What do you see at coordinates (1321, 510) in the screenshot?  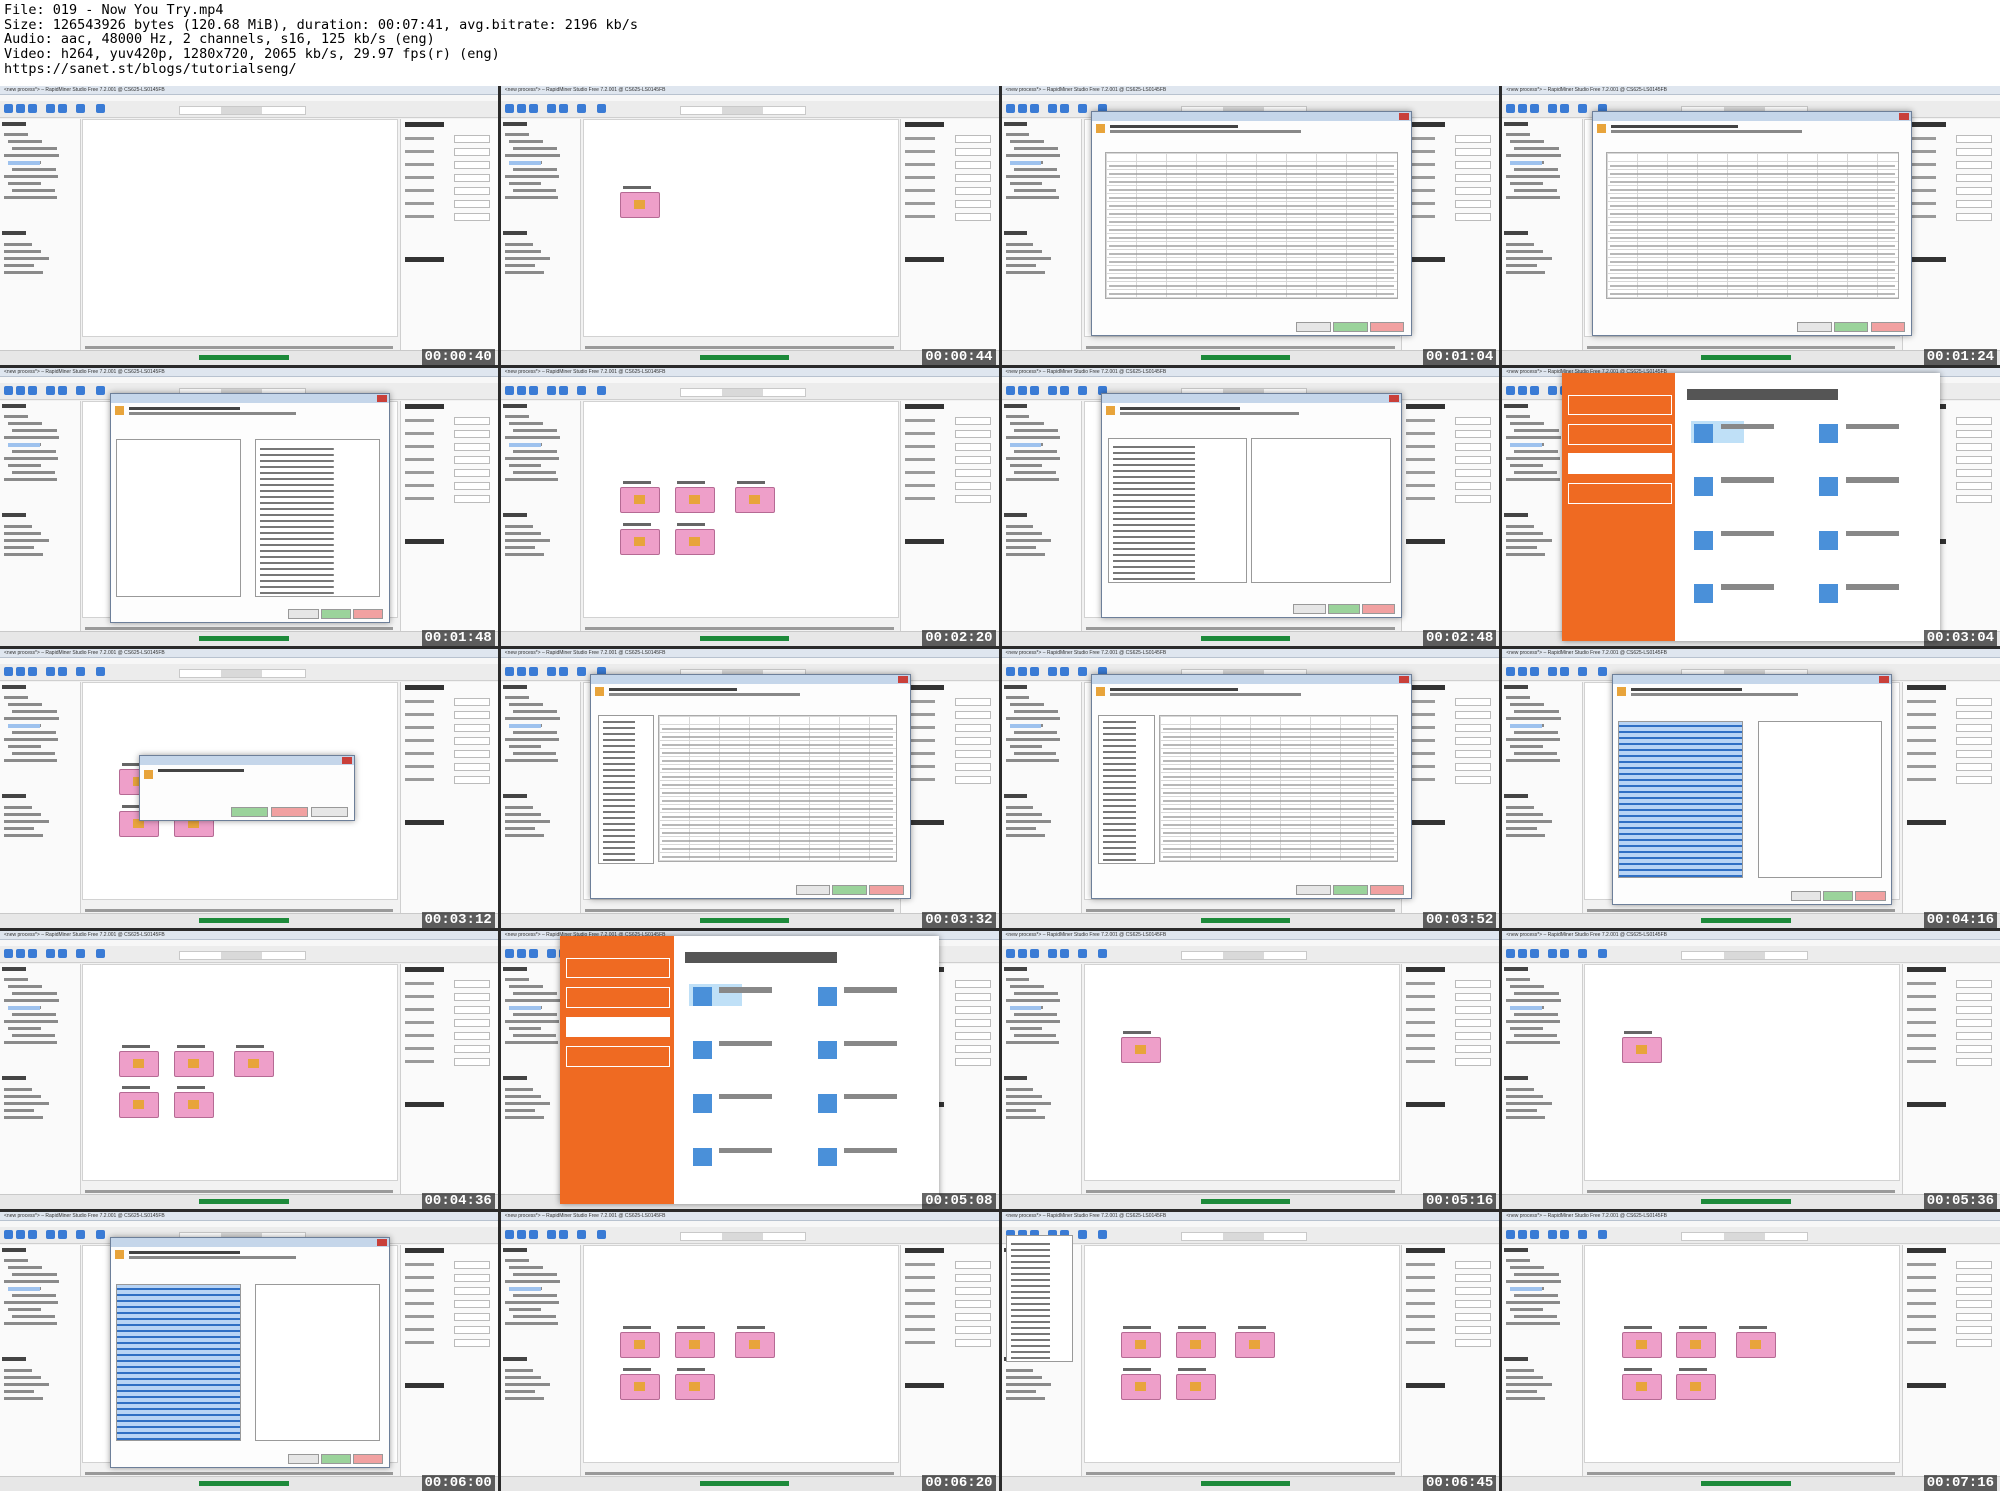 I see `target-role-column` at bounding box center [1321, 510].